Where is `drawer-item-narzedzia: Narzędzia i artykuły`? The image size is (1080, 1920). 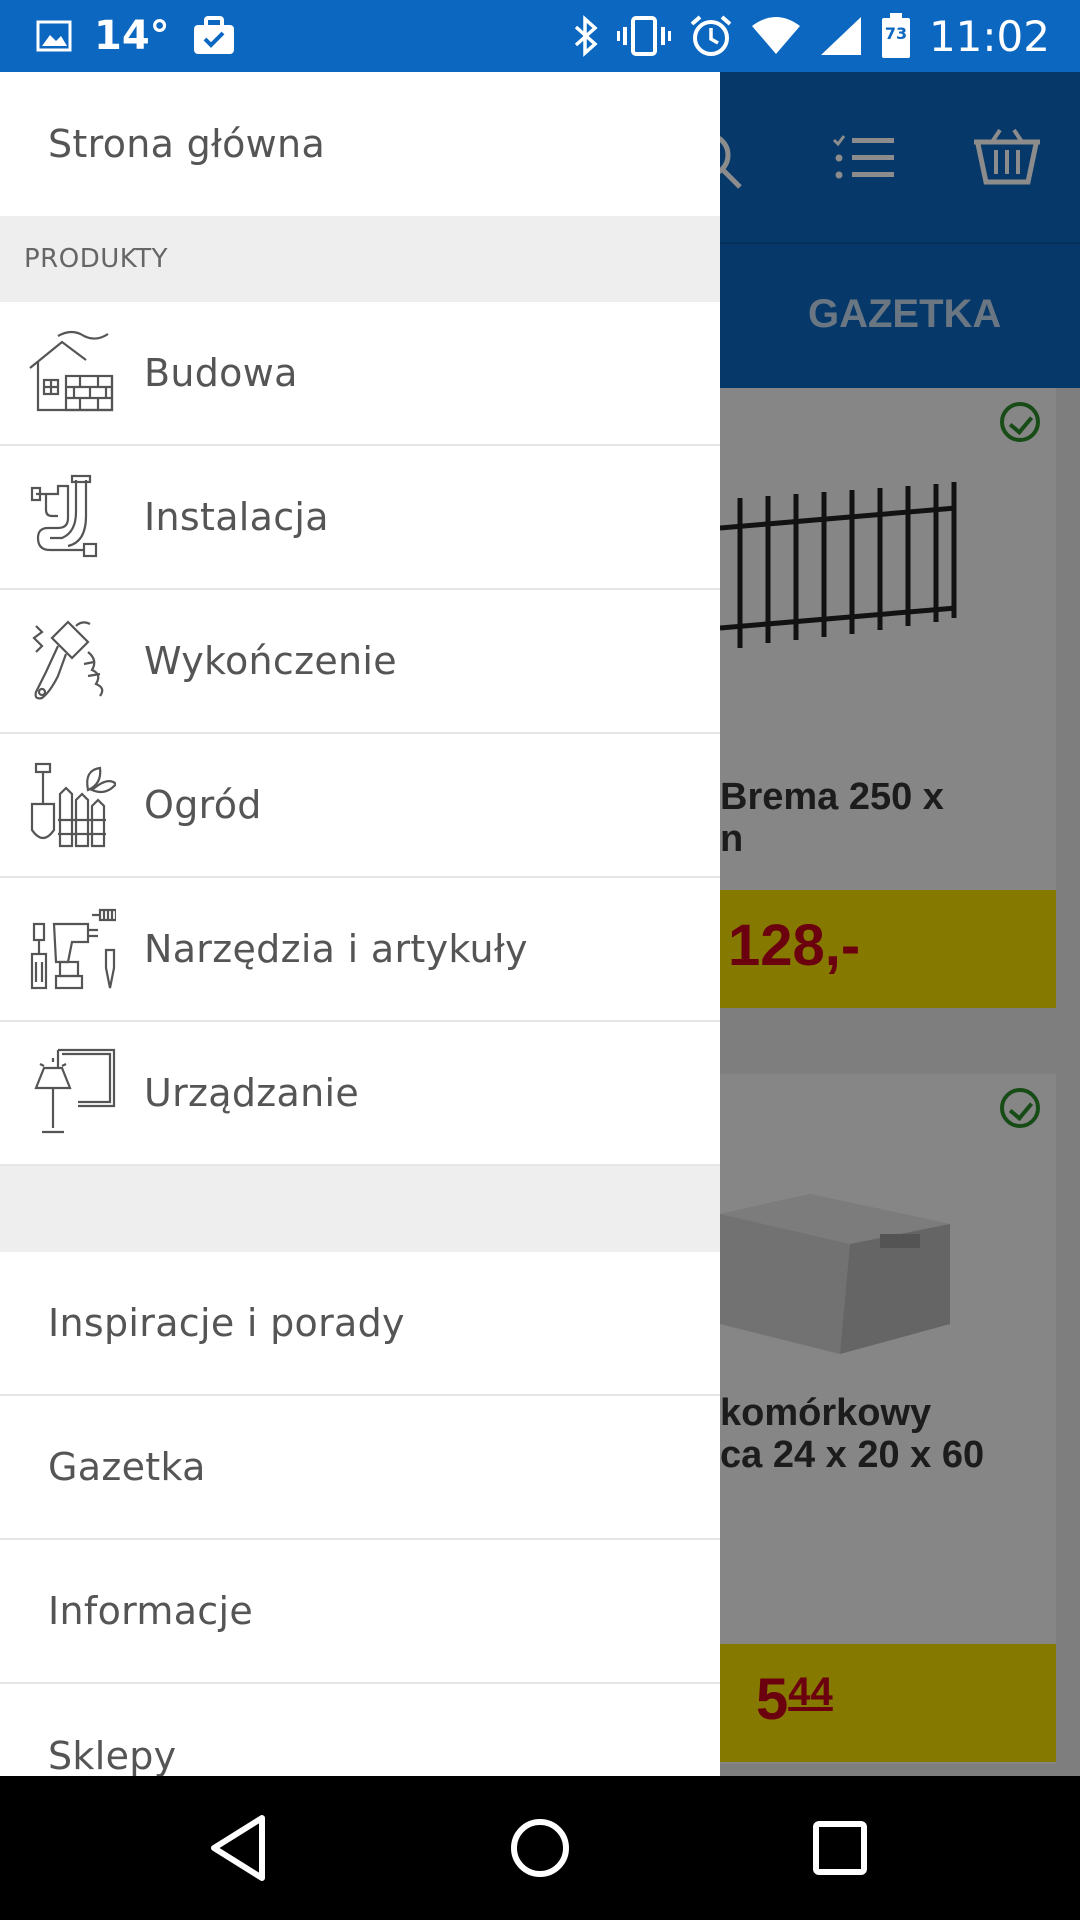
drawer-item-narzedzia: Narzędzia i artykuły is located at coordinates (360, 950).